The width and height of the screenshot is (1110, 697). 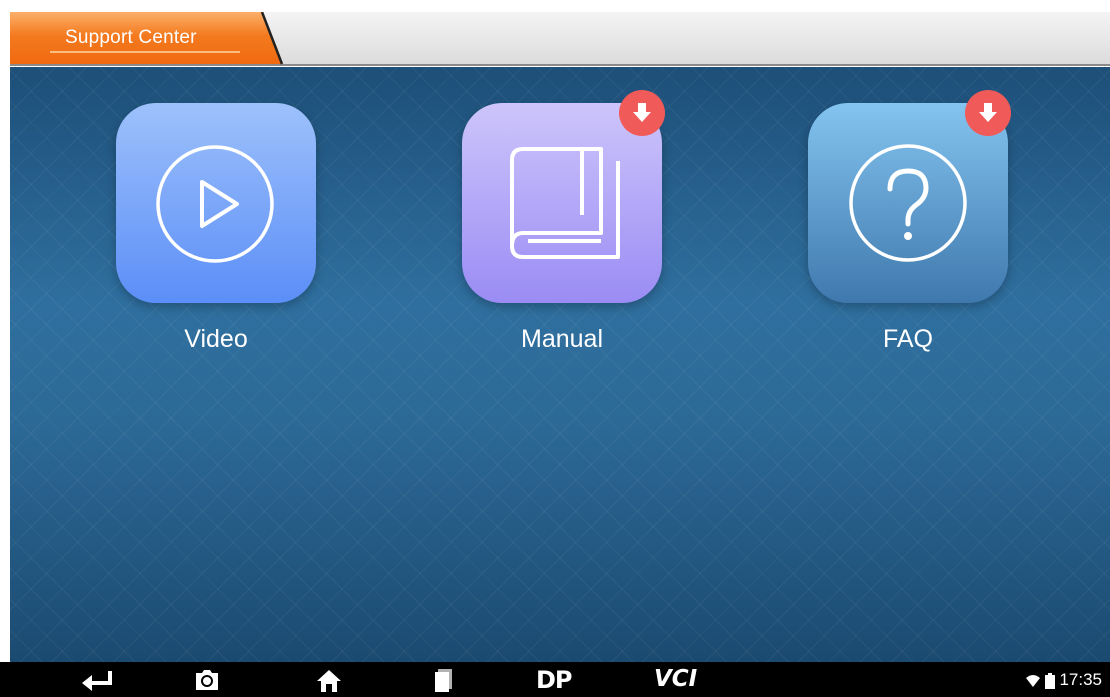 What do you see at coordinates (329, 680) in the screenshot?
I see `home-icon` at bounding box center [329, 680].